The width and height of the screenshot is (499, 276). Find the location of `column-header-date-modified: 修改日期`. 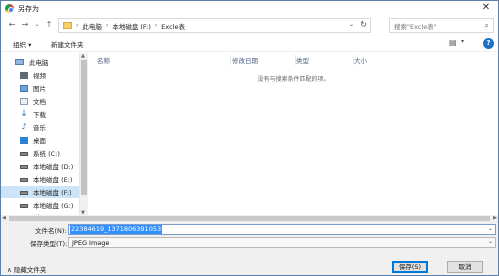

column-header-date-modified: 修改日期 is located at coordinates (264, 60).